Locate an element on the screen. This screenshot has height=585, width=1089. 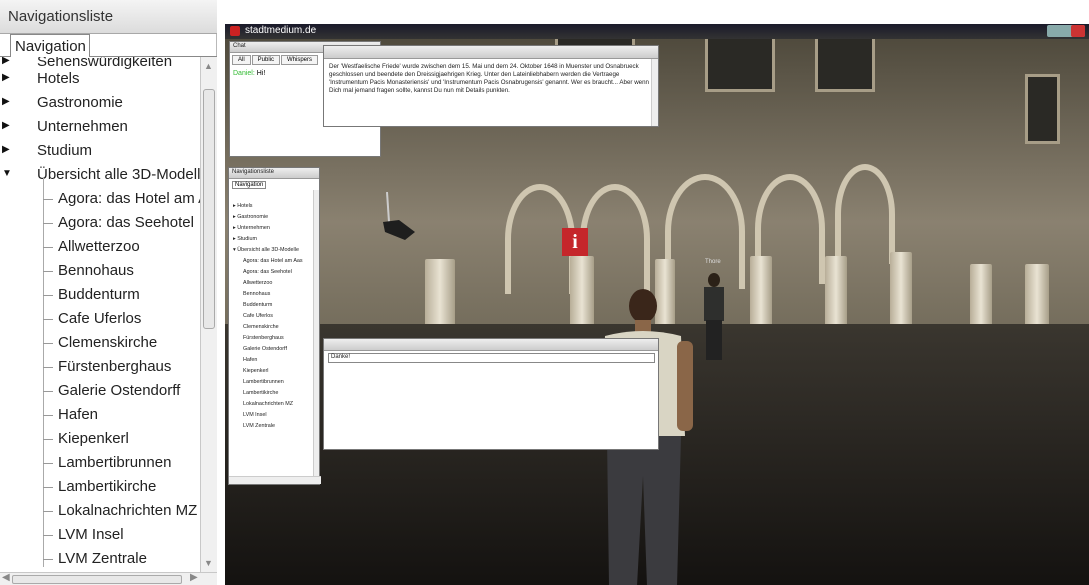
tree-subitem: Bennohaus is located at coordinates (256, 294).